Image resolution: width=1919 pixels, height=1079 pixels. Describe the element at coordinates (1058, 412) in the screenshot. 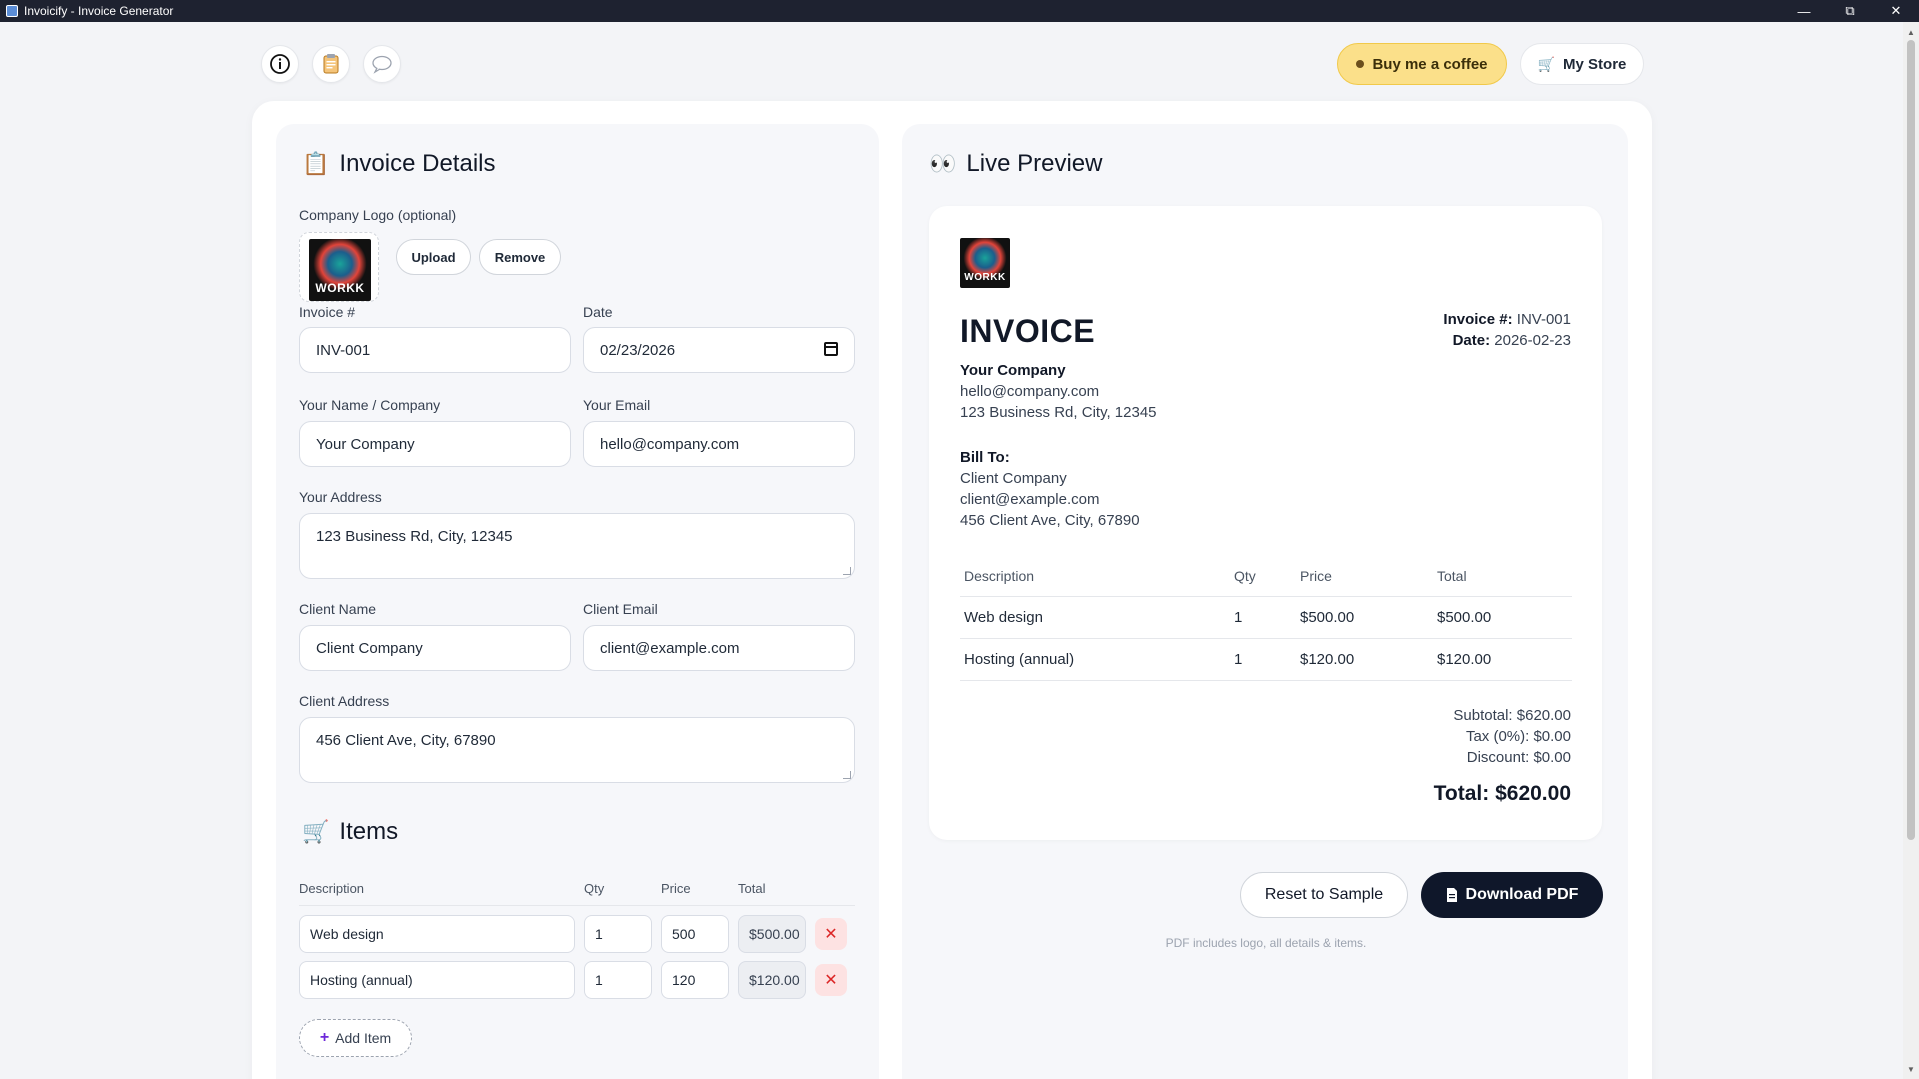

I see `preview-from-address: 123 Business Rd, City, 12345` at that location.